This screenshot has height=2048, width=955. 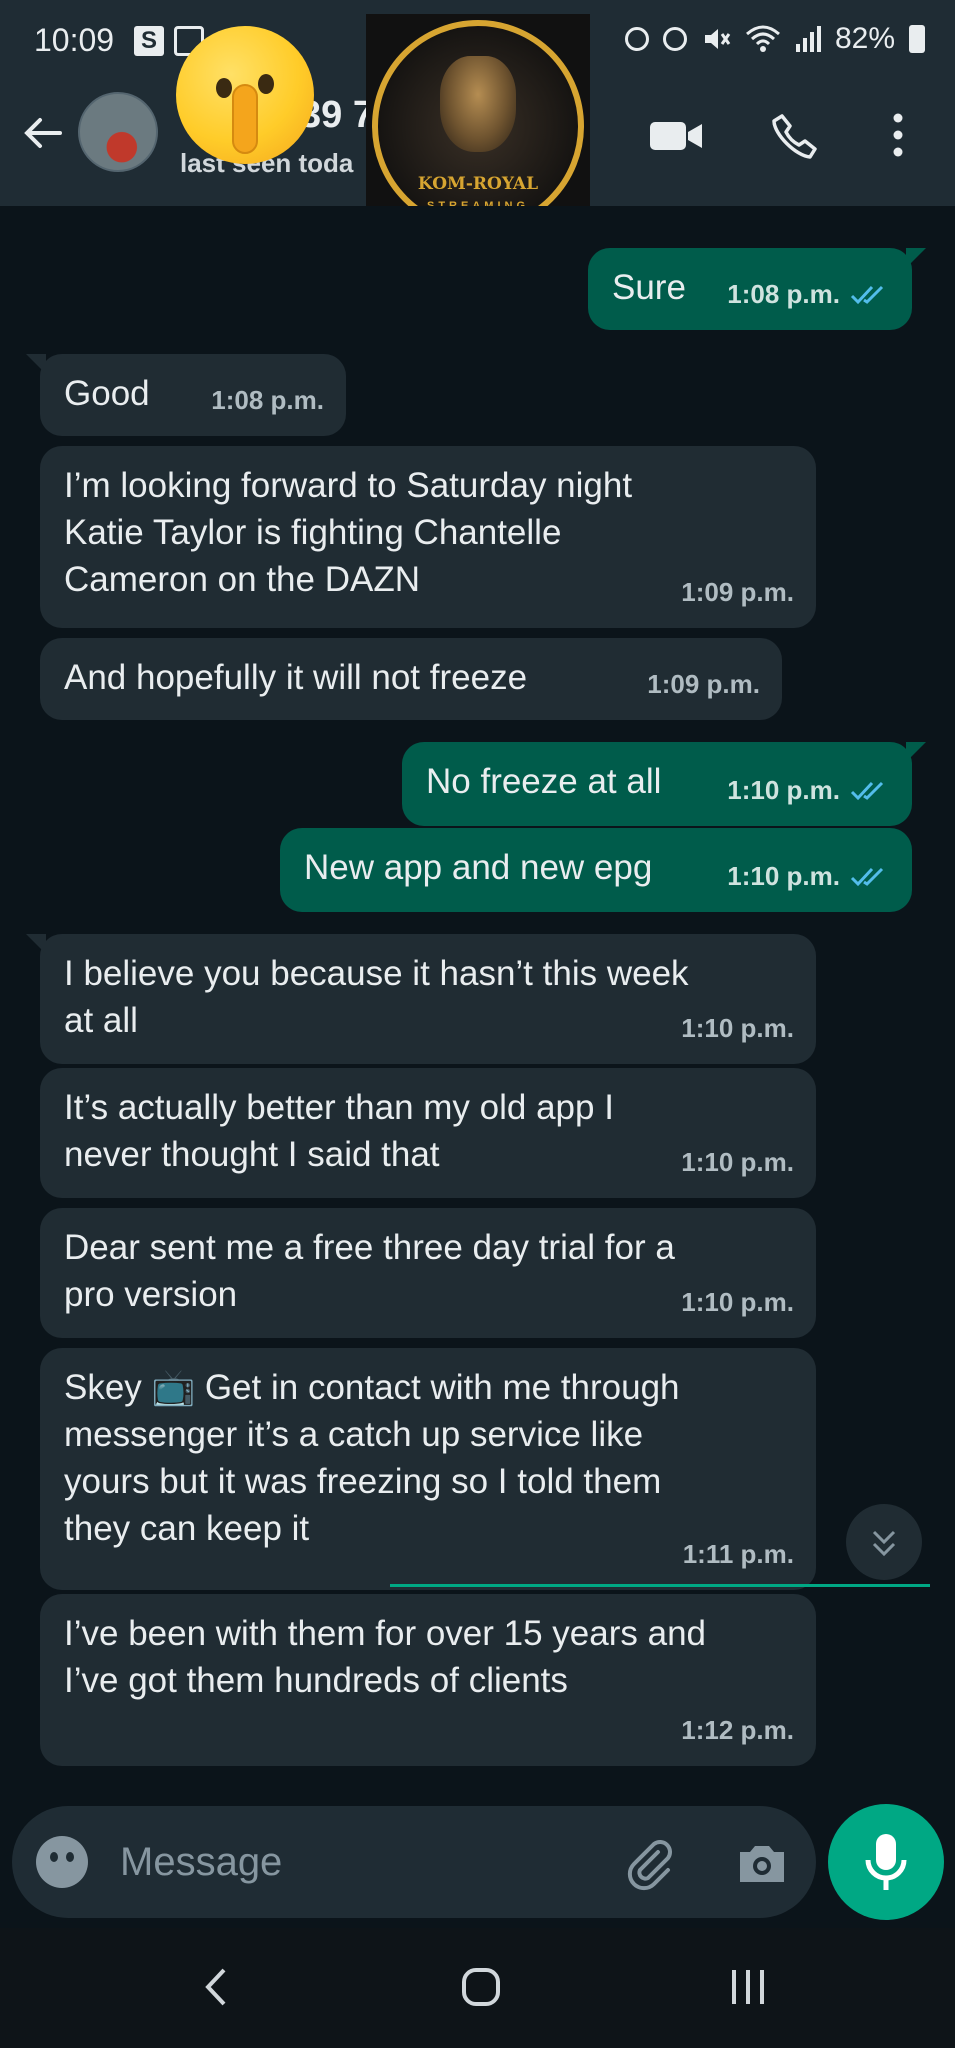 I want to click on message-composer: Message, so click(x=414, y=1862).